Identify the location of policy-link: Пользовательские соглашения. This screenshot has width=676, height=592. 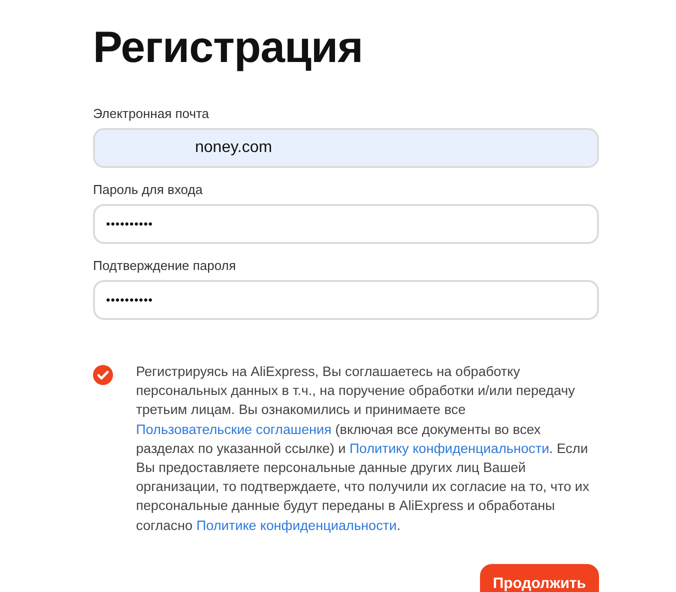
(234, 429).